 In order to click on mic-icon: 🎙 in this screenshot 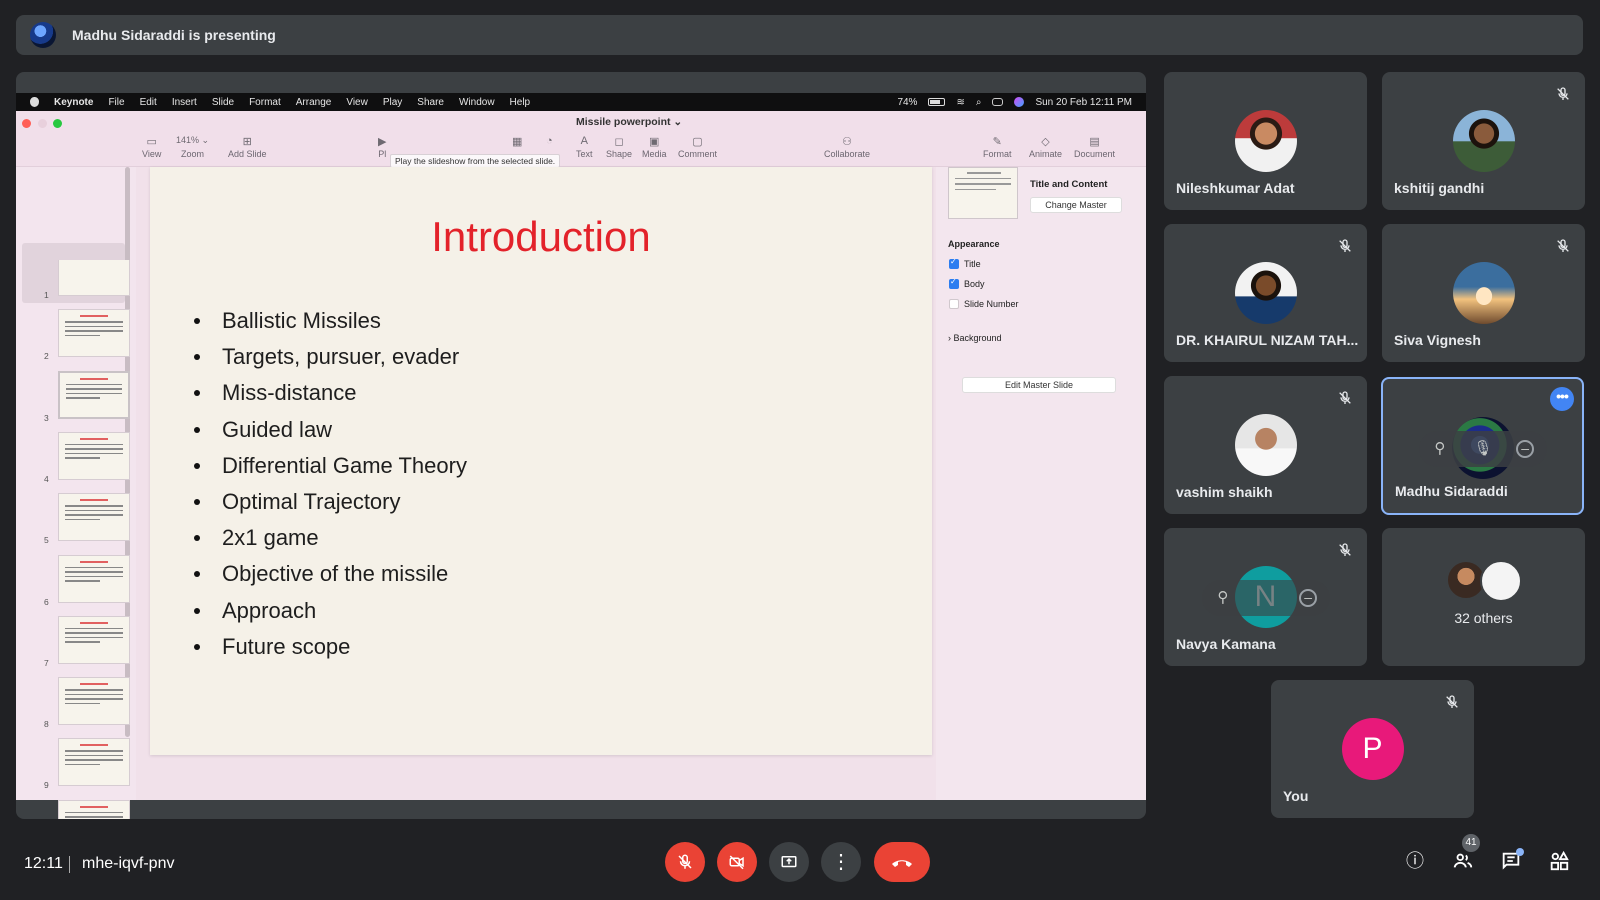, I will do `click(1482, 449)`.